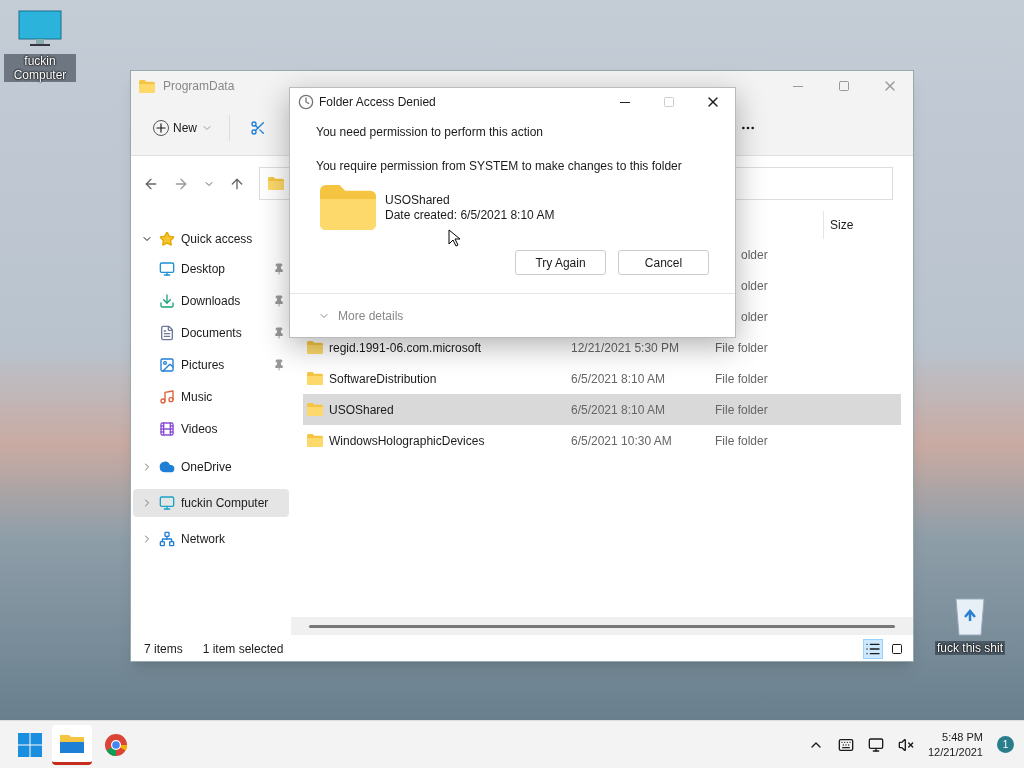  What do you see at coordinates (163, 649) in the screenshot?
I see `item-count: 7 items` at bounding box center [163, 649].